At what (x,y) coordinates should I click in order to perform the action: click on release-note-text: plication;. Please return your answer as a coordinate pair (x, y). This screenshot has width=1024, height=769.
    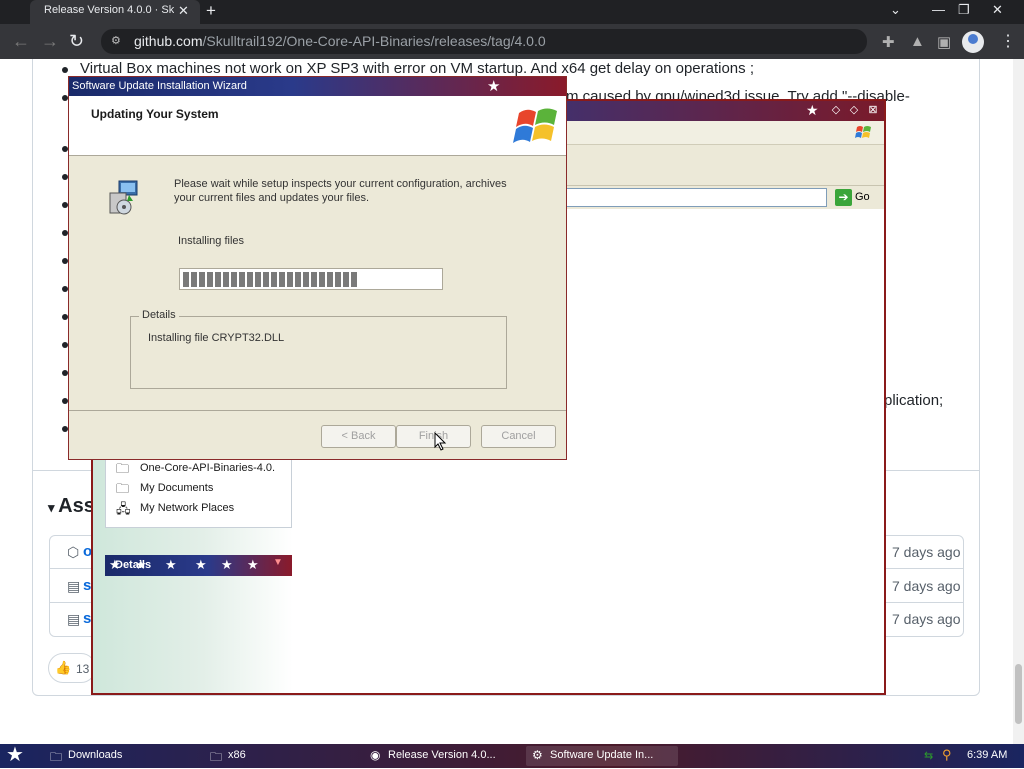
    Looking at the image, I should click on (914, 400).